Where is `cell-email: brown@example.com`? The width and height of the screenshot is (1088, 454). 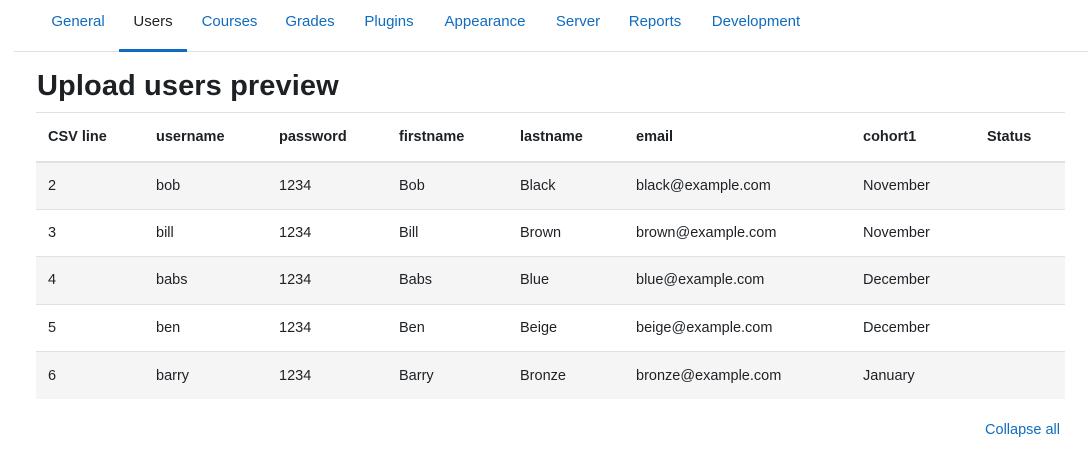
cell-email: brown@example.com is located at coordinates (706, 232).